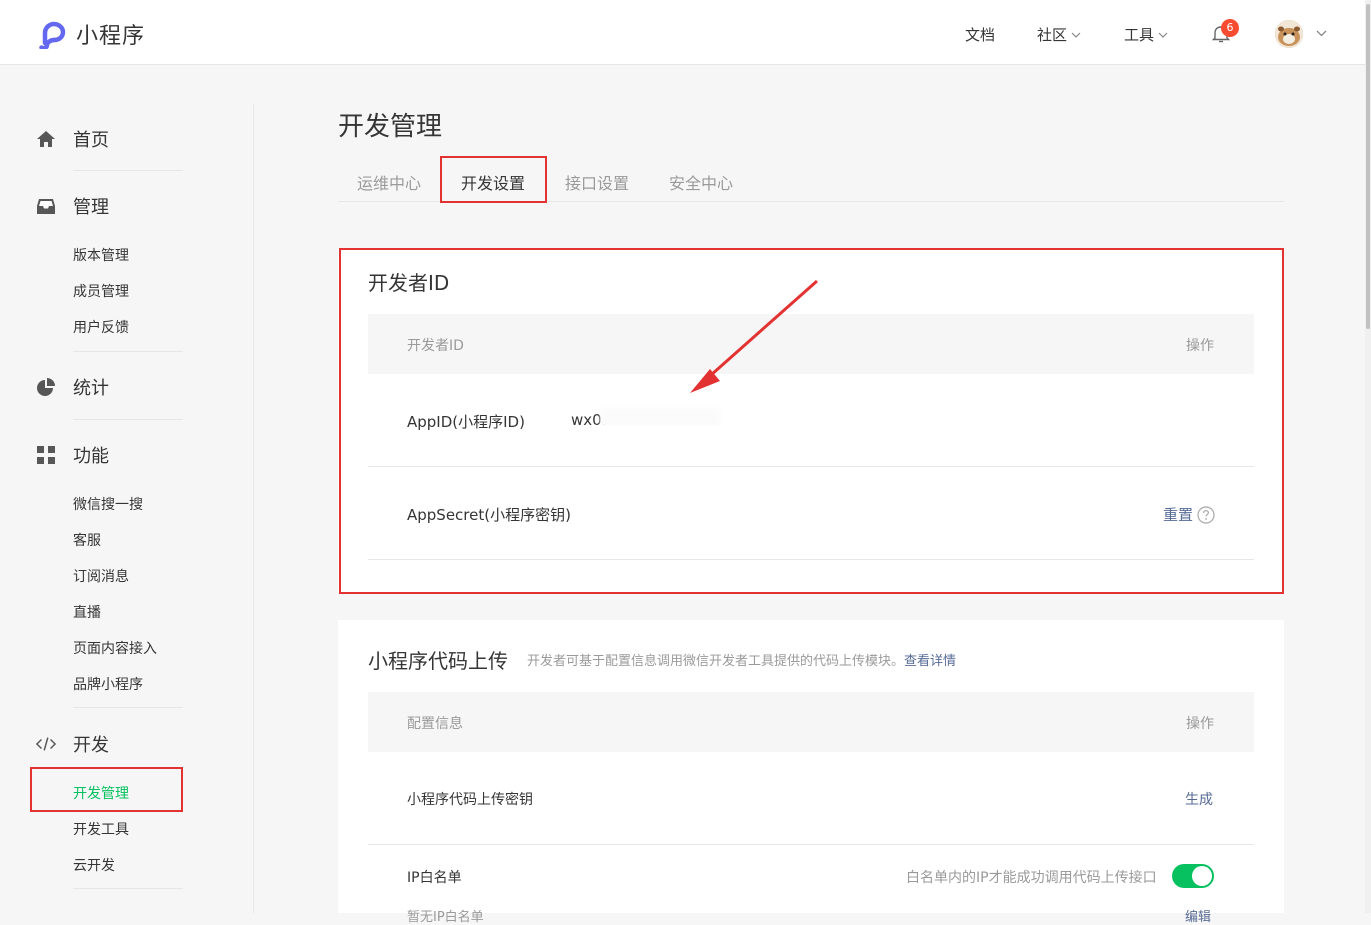  I want to click on inbox-icon, so click(46, 206).